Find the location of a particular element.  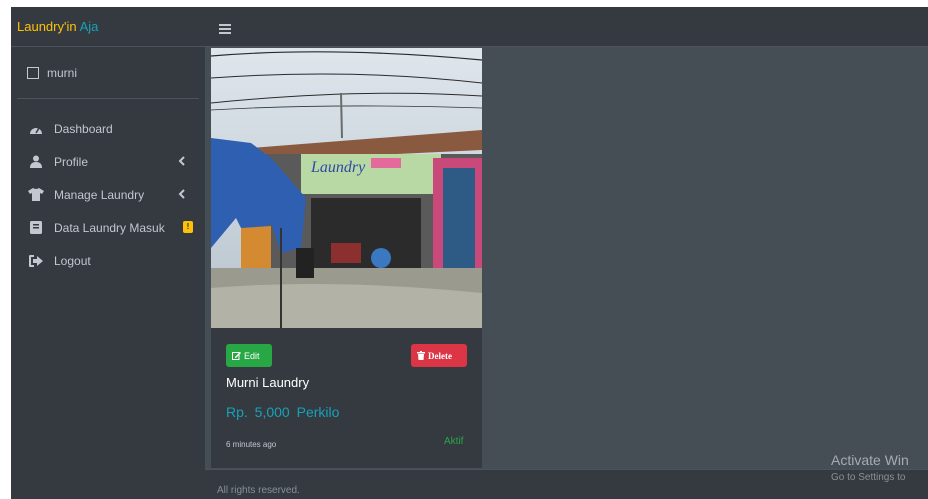

svg-text: Laundry is located at coordinates (338, 167).